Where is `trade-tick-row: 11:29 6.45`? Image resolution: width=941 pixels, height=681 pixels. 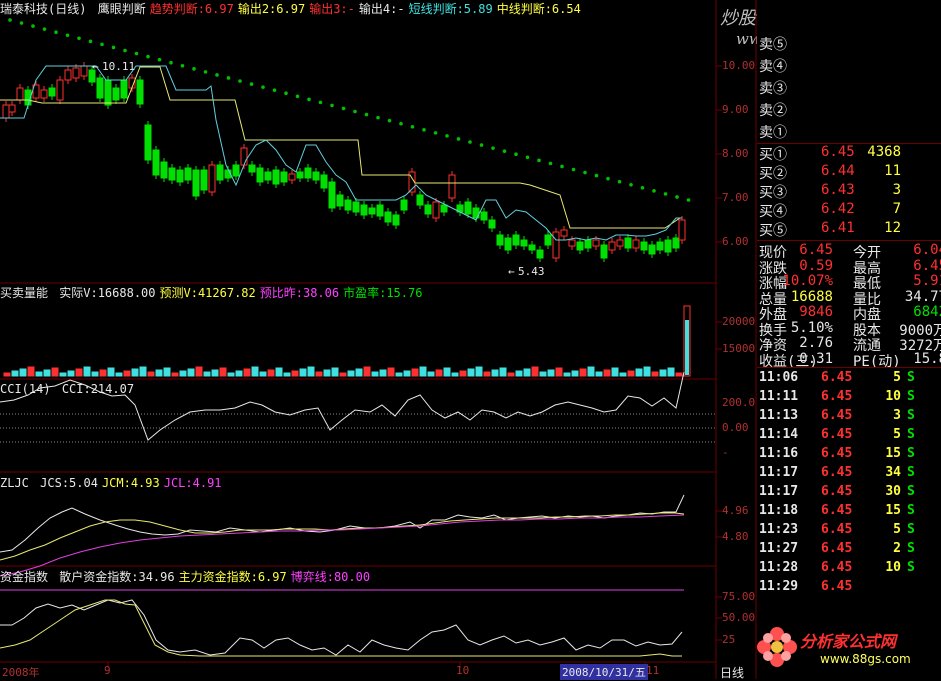
trade-tick-row: 11:29 6.45 is located at coordinates (849, 588).